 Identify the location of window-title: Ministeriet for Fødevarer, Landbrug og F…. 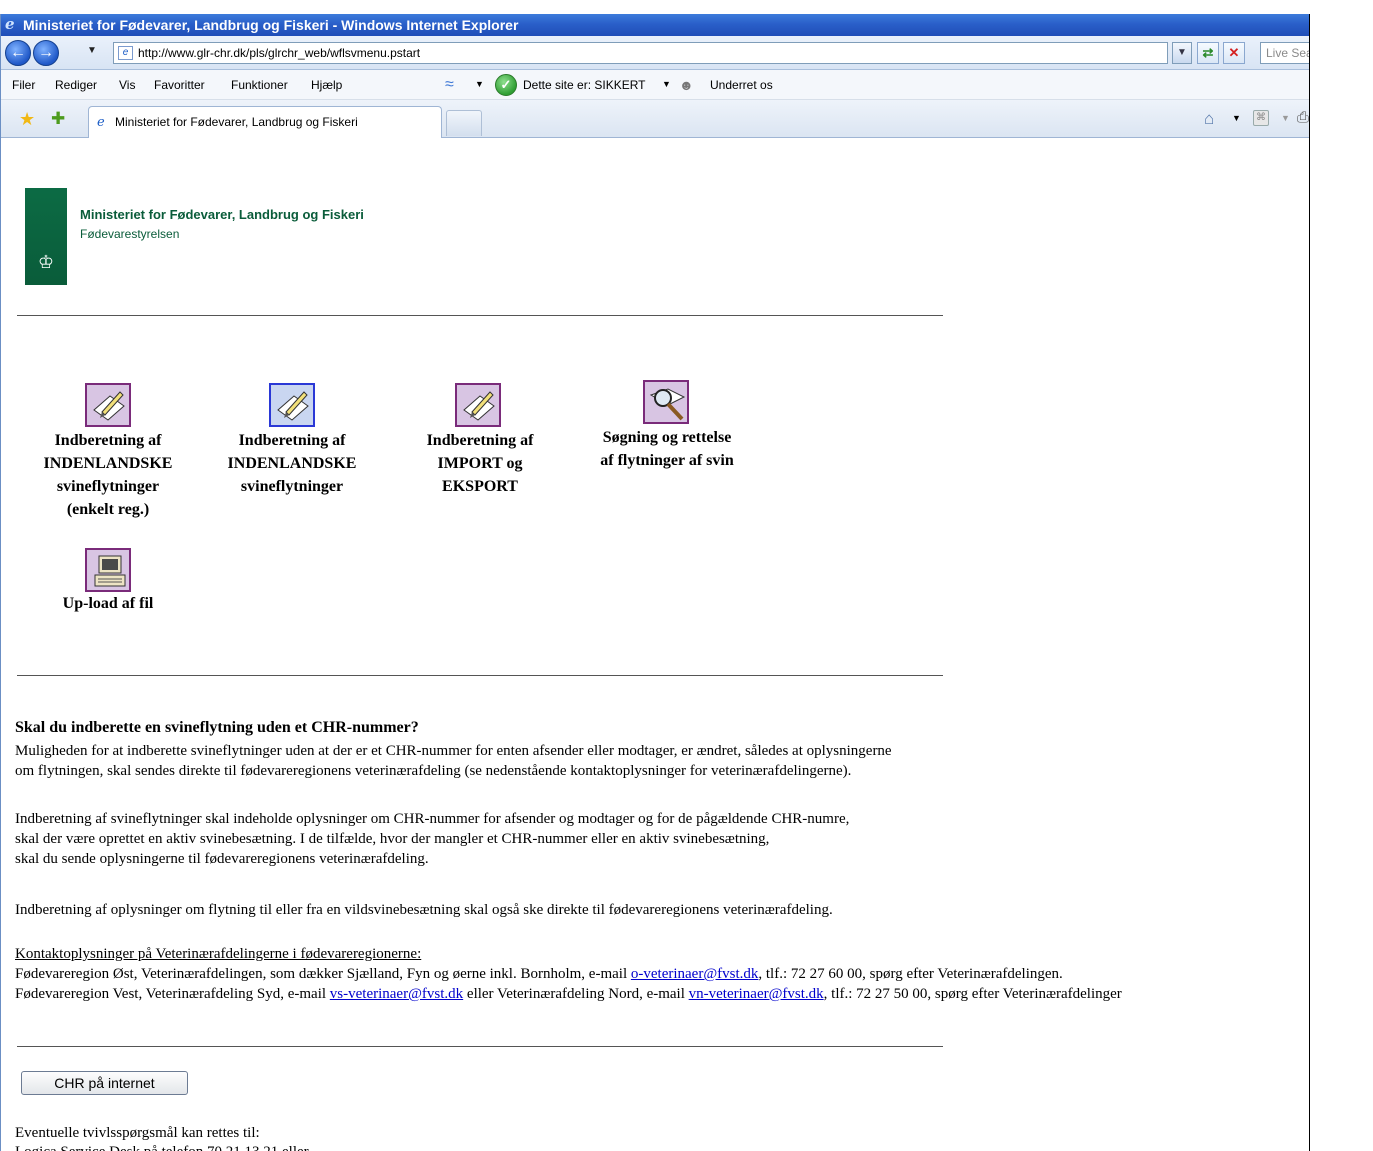
(271, 25).